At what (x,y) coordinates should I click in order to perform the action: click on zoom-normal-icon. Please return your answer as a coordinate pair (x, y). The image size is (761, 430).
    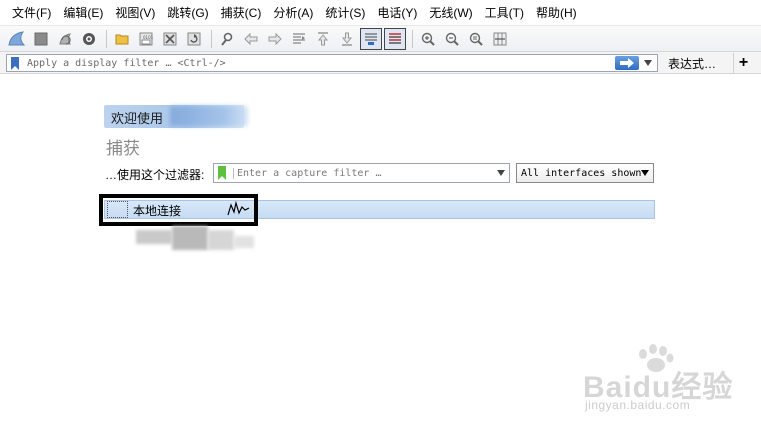
    Looking at the image, I should click on (476, 39).